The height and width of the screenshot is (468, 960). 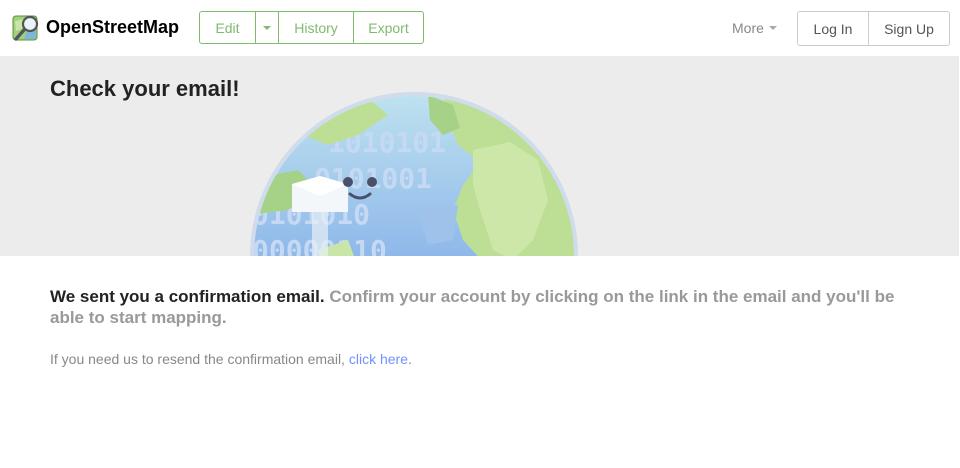 What do you see at coordinates (27, 28) in the screenshot?
I see `openstreetmap-logo-icon` at bounding box center [27, 28].